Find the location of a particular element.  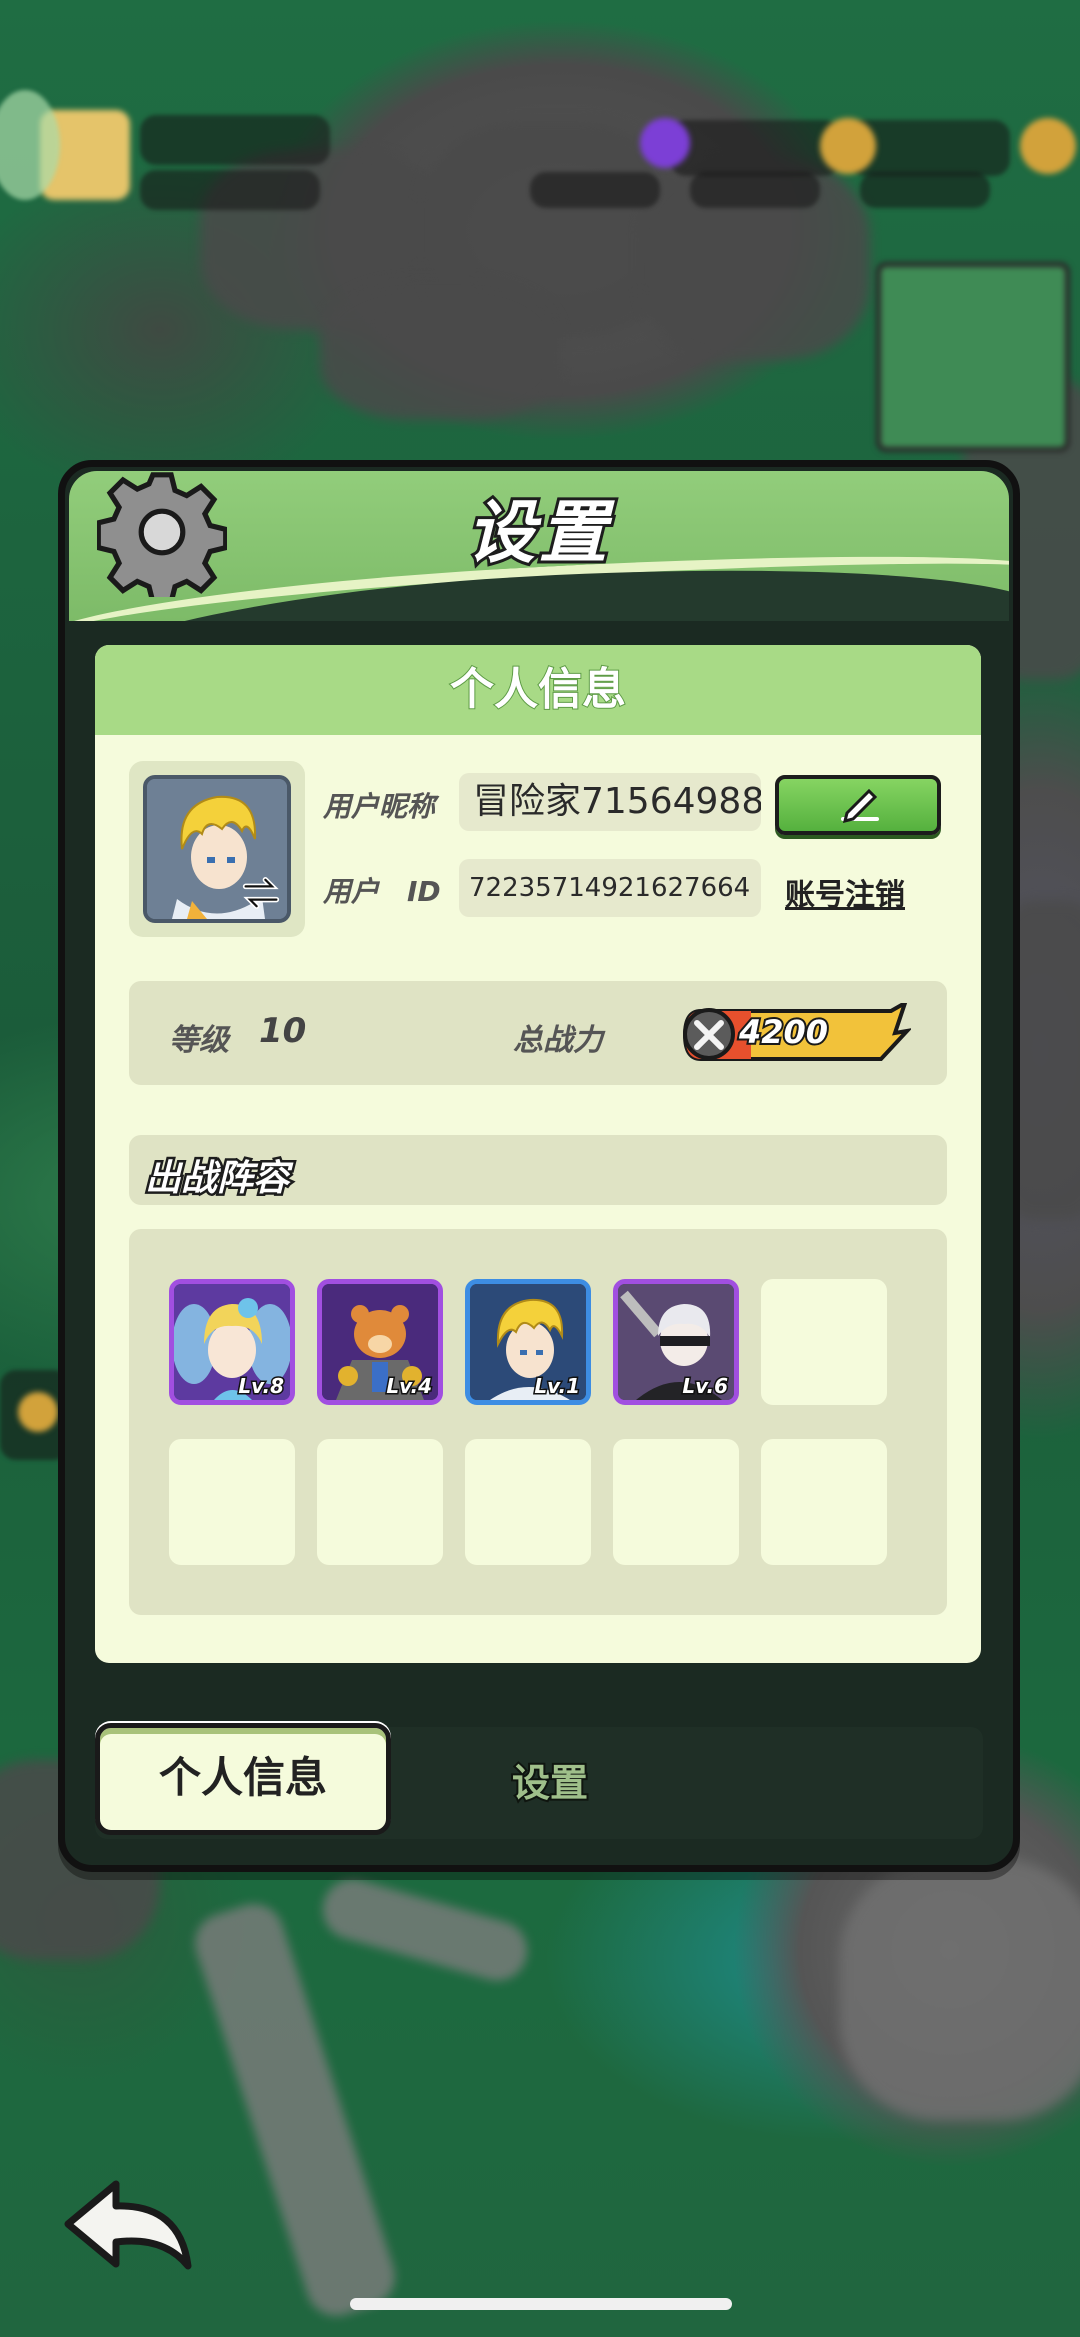

stats-bar: 等级 10 总战力 4200 is located at coordinates (538, 1033).